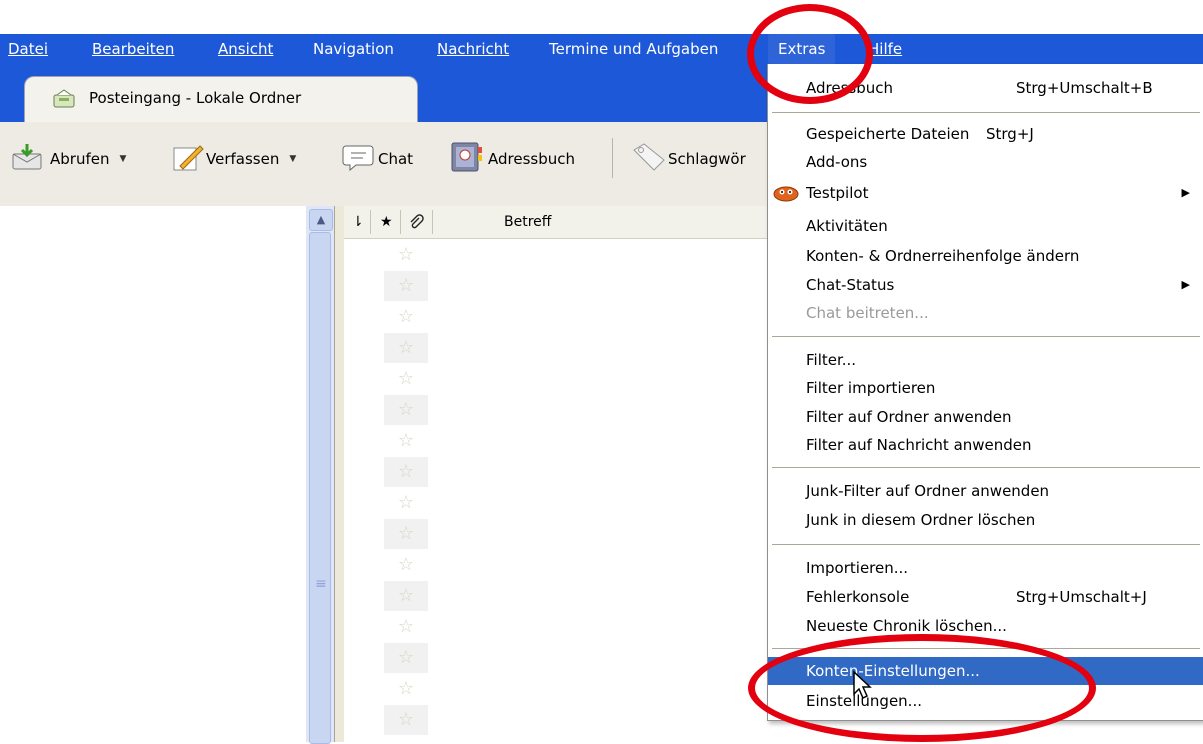 The image size is (1203, 744). What do you see at coordinates (64, 101) in the screenshot?
I see `inbox-icon` at bounding box center [64, 101].